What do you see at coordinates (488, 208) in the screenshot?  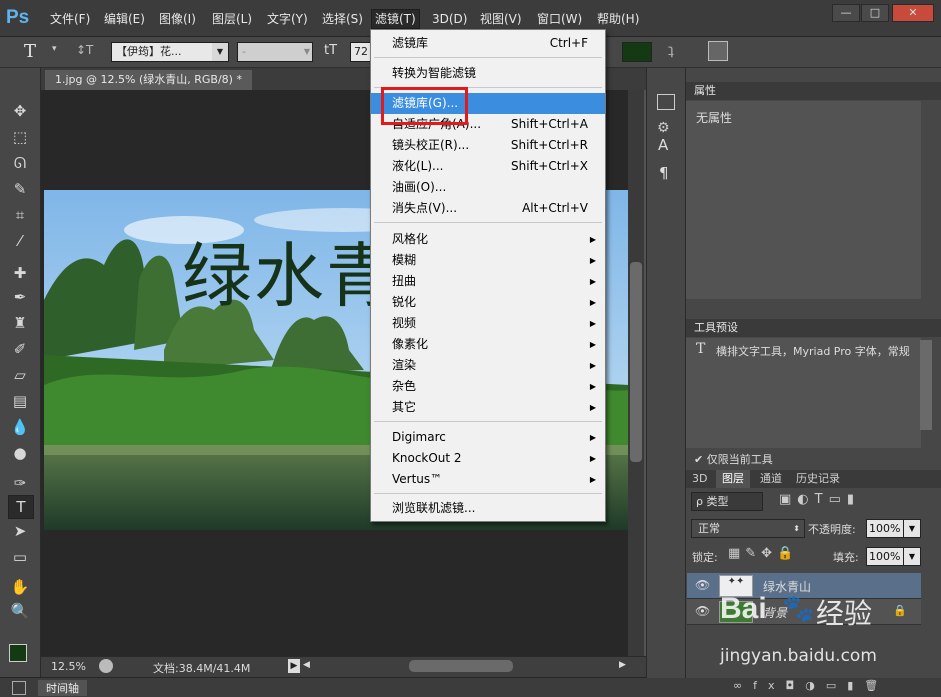 I see `menu-item-vanishing-point: 消失点(V)... Alt+Ctrl+V` at bounding box center [488, 208].